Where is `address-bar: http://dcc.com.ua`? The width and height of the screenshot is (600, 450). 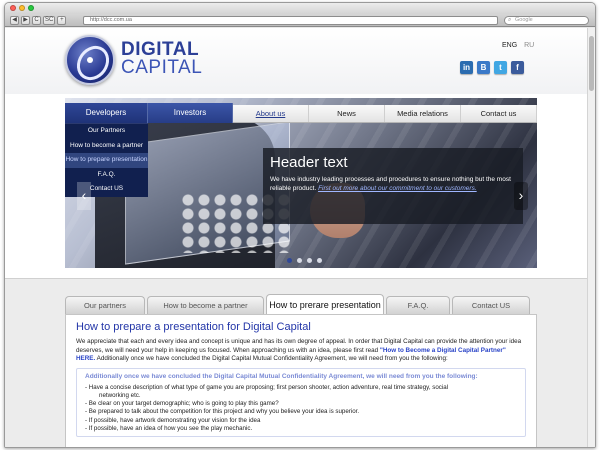 address-bar: http://dcc.com.ua is located at coordinates (290, 20).